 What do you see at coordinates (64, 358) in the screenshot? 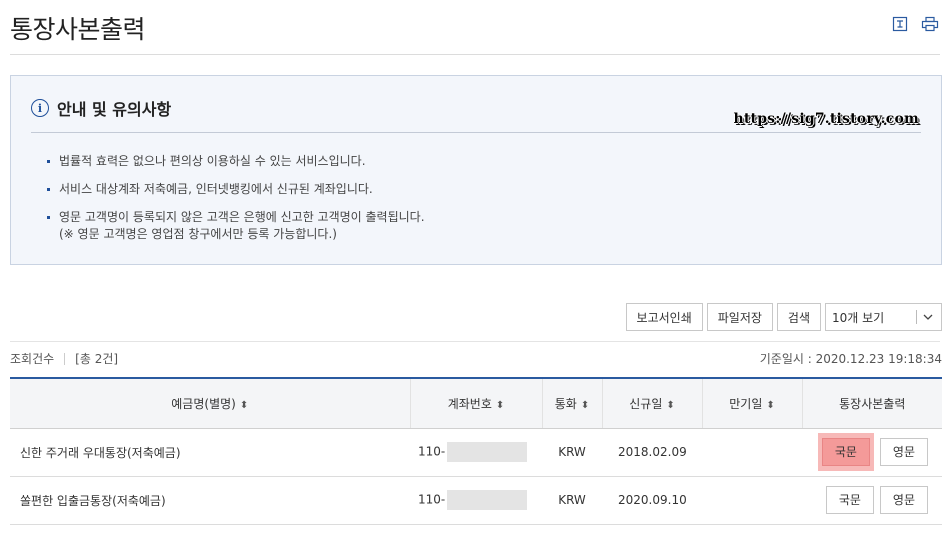
I see `result-count: 조회건수 [총 2건]` at bounding box center [64, 358].